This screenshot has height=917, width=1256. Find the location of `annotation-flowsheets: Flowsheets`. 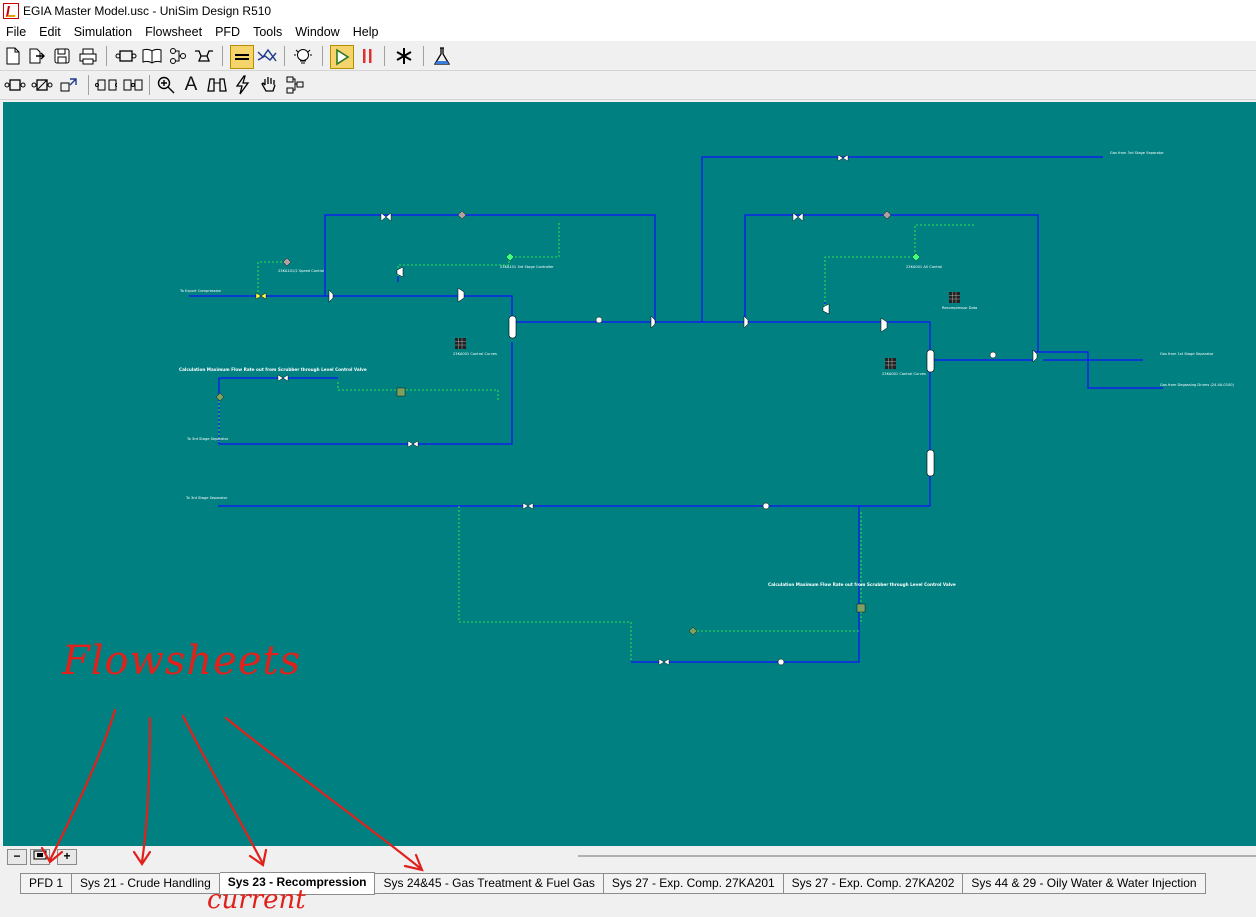

annotation-flowsheets: Flowsheets is located at coordinates (182, 661).